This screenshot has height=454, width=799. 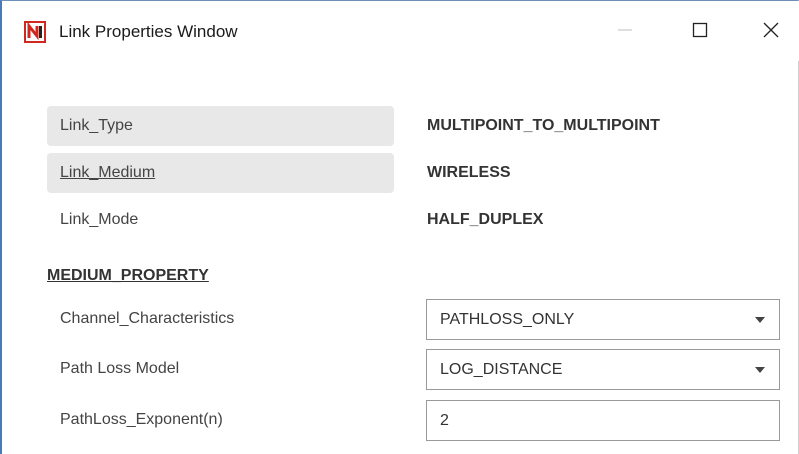 I want to click on maximize-button, so click(x=700, y=32).